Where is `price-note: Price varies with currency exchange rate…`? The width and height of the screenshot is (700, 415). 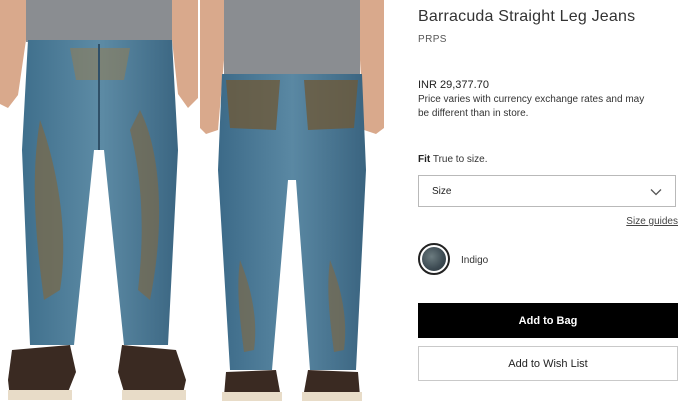 price-note: Price varies with currency exchange rate… is located at coordinates (531, 106).